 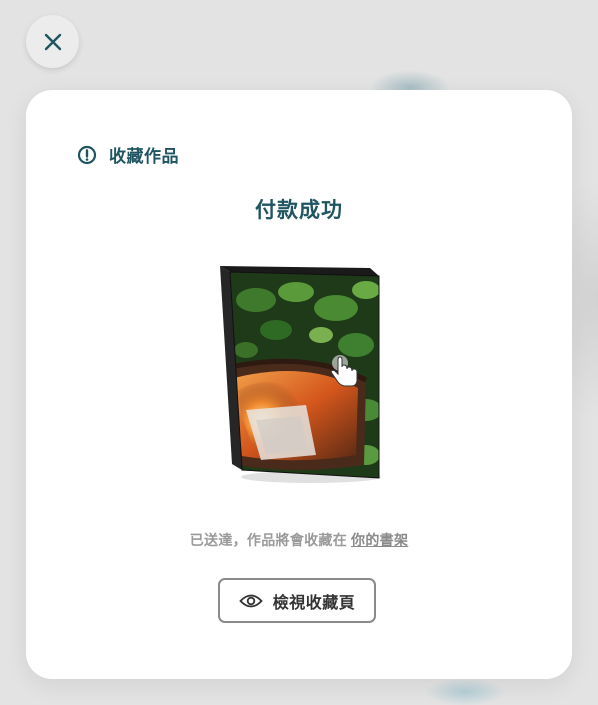 I want to click on info-circle-icon, so click(x=87, y=154).